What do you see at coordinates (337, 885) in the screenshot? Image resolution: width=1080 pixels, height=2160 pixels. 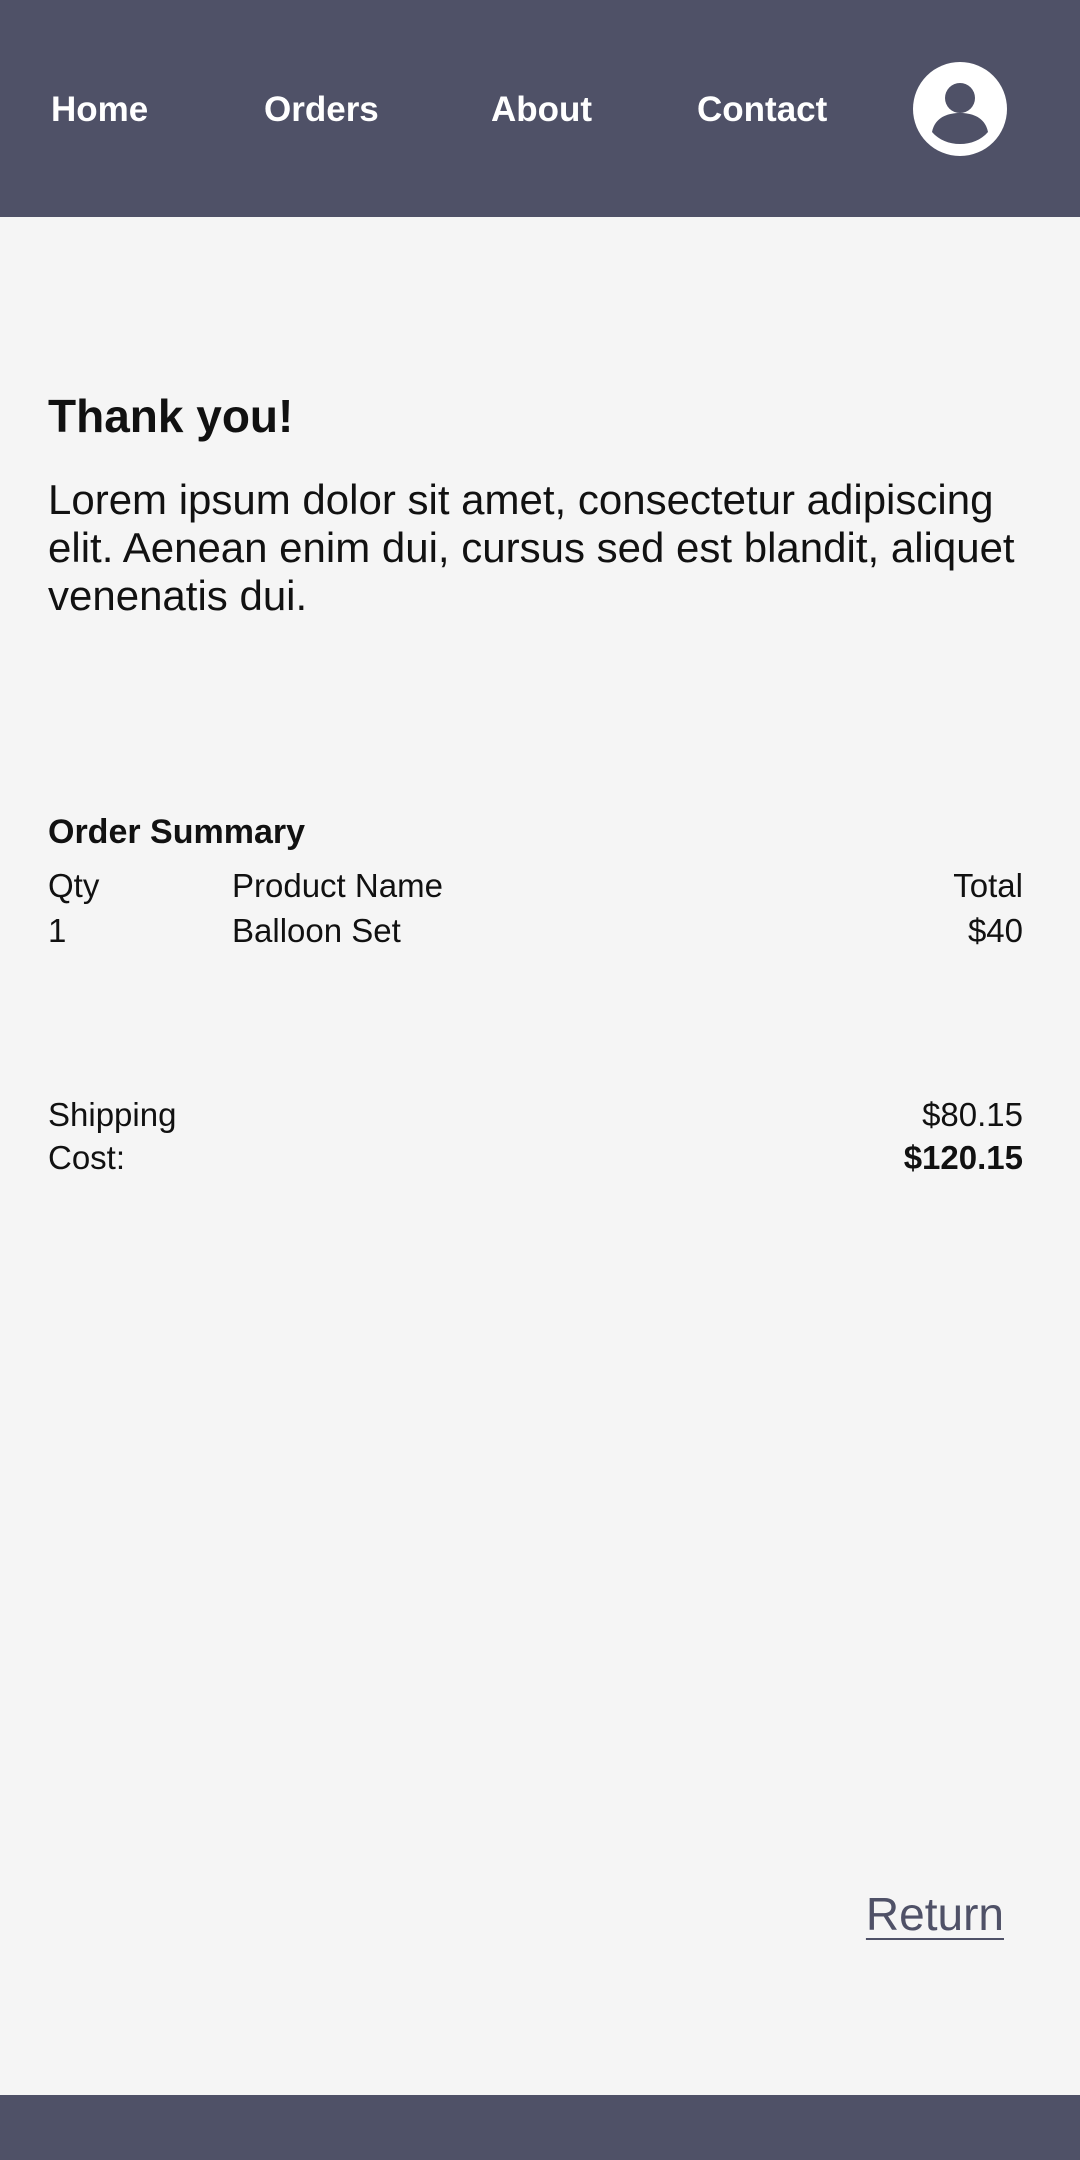 I see `column-header-product-name: Product Name` at bounding box center [337, 885].